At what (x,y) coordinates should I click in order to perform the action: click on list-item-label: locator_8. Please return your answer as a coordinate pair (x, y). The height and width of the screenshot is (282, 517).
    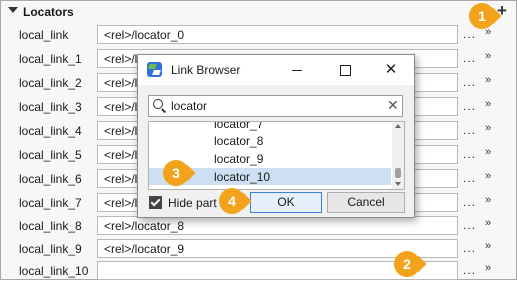
    Looking at the image, I should click on (239, 141).